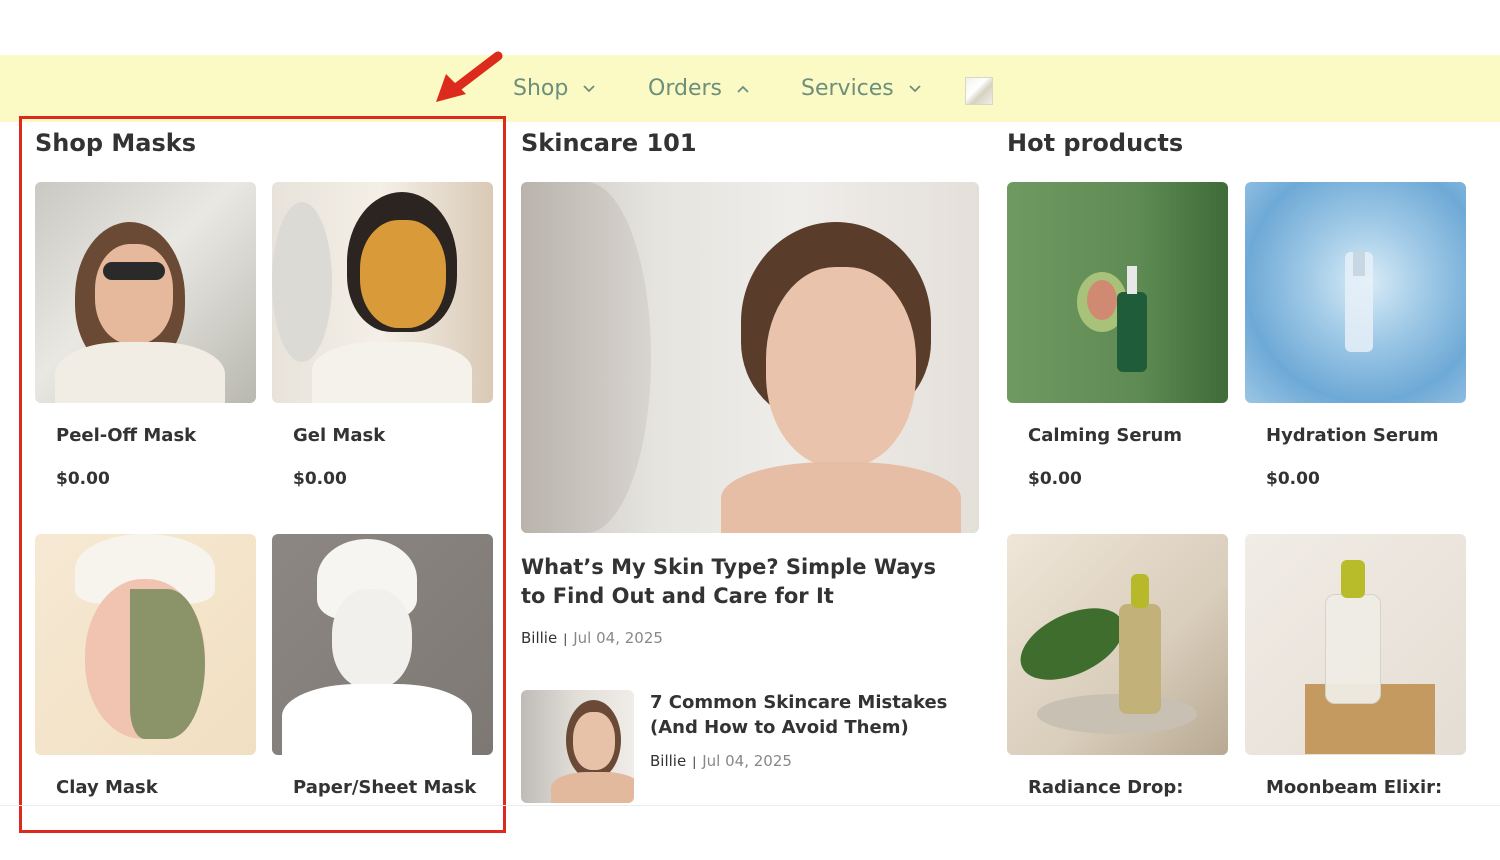  What do you see at coordinates (107, 787) in the screenshot?
I see `product-name: Clay Mask` at bounding box center [107, 787].